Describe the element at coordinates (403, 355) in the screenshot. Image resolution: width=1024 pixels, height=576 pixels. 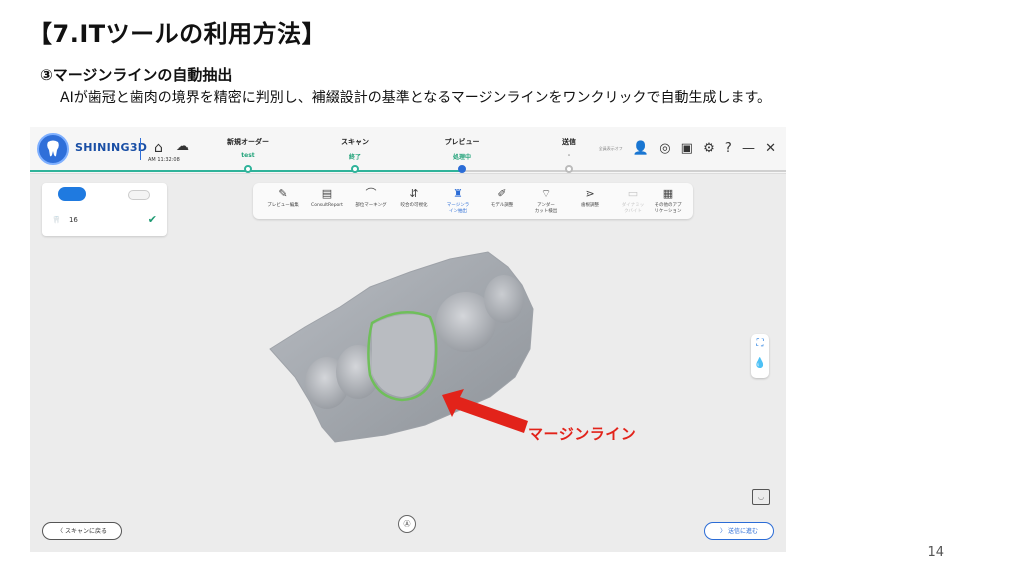
I see `prepared-tooth` at that location.